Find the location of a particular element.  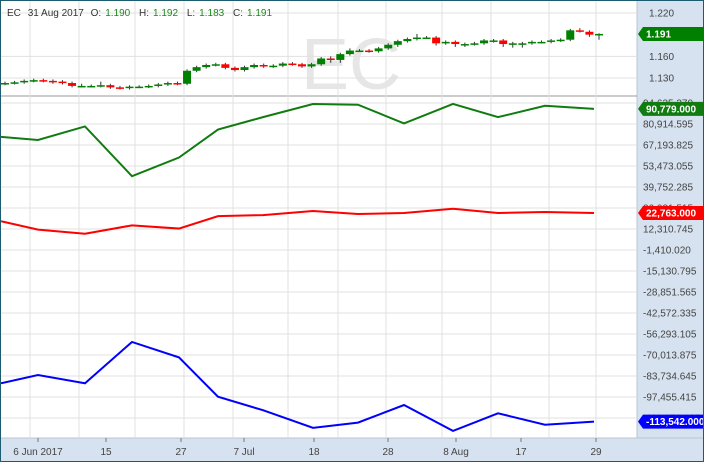

legend-high: 1.192 is located at coordinates (166, 13).